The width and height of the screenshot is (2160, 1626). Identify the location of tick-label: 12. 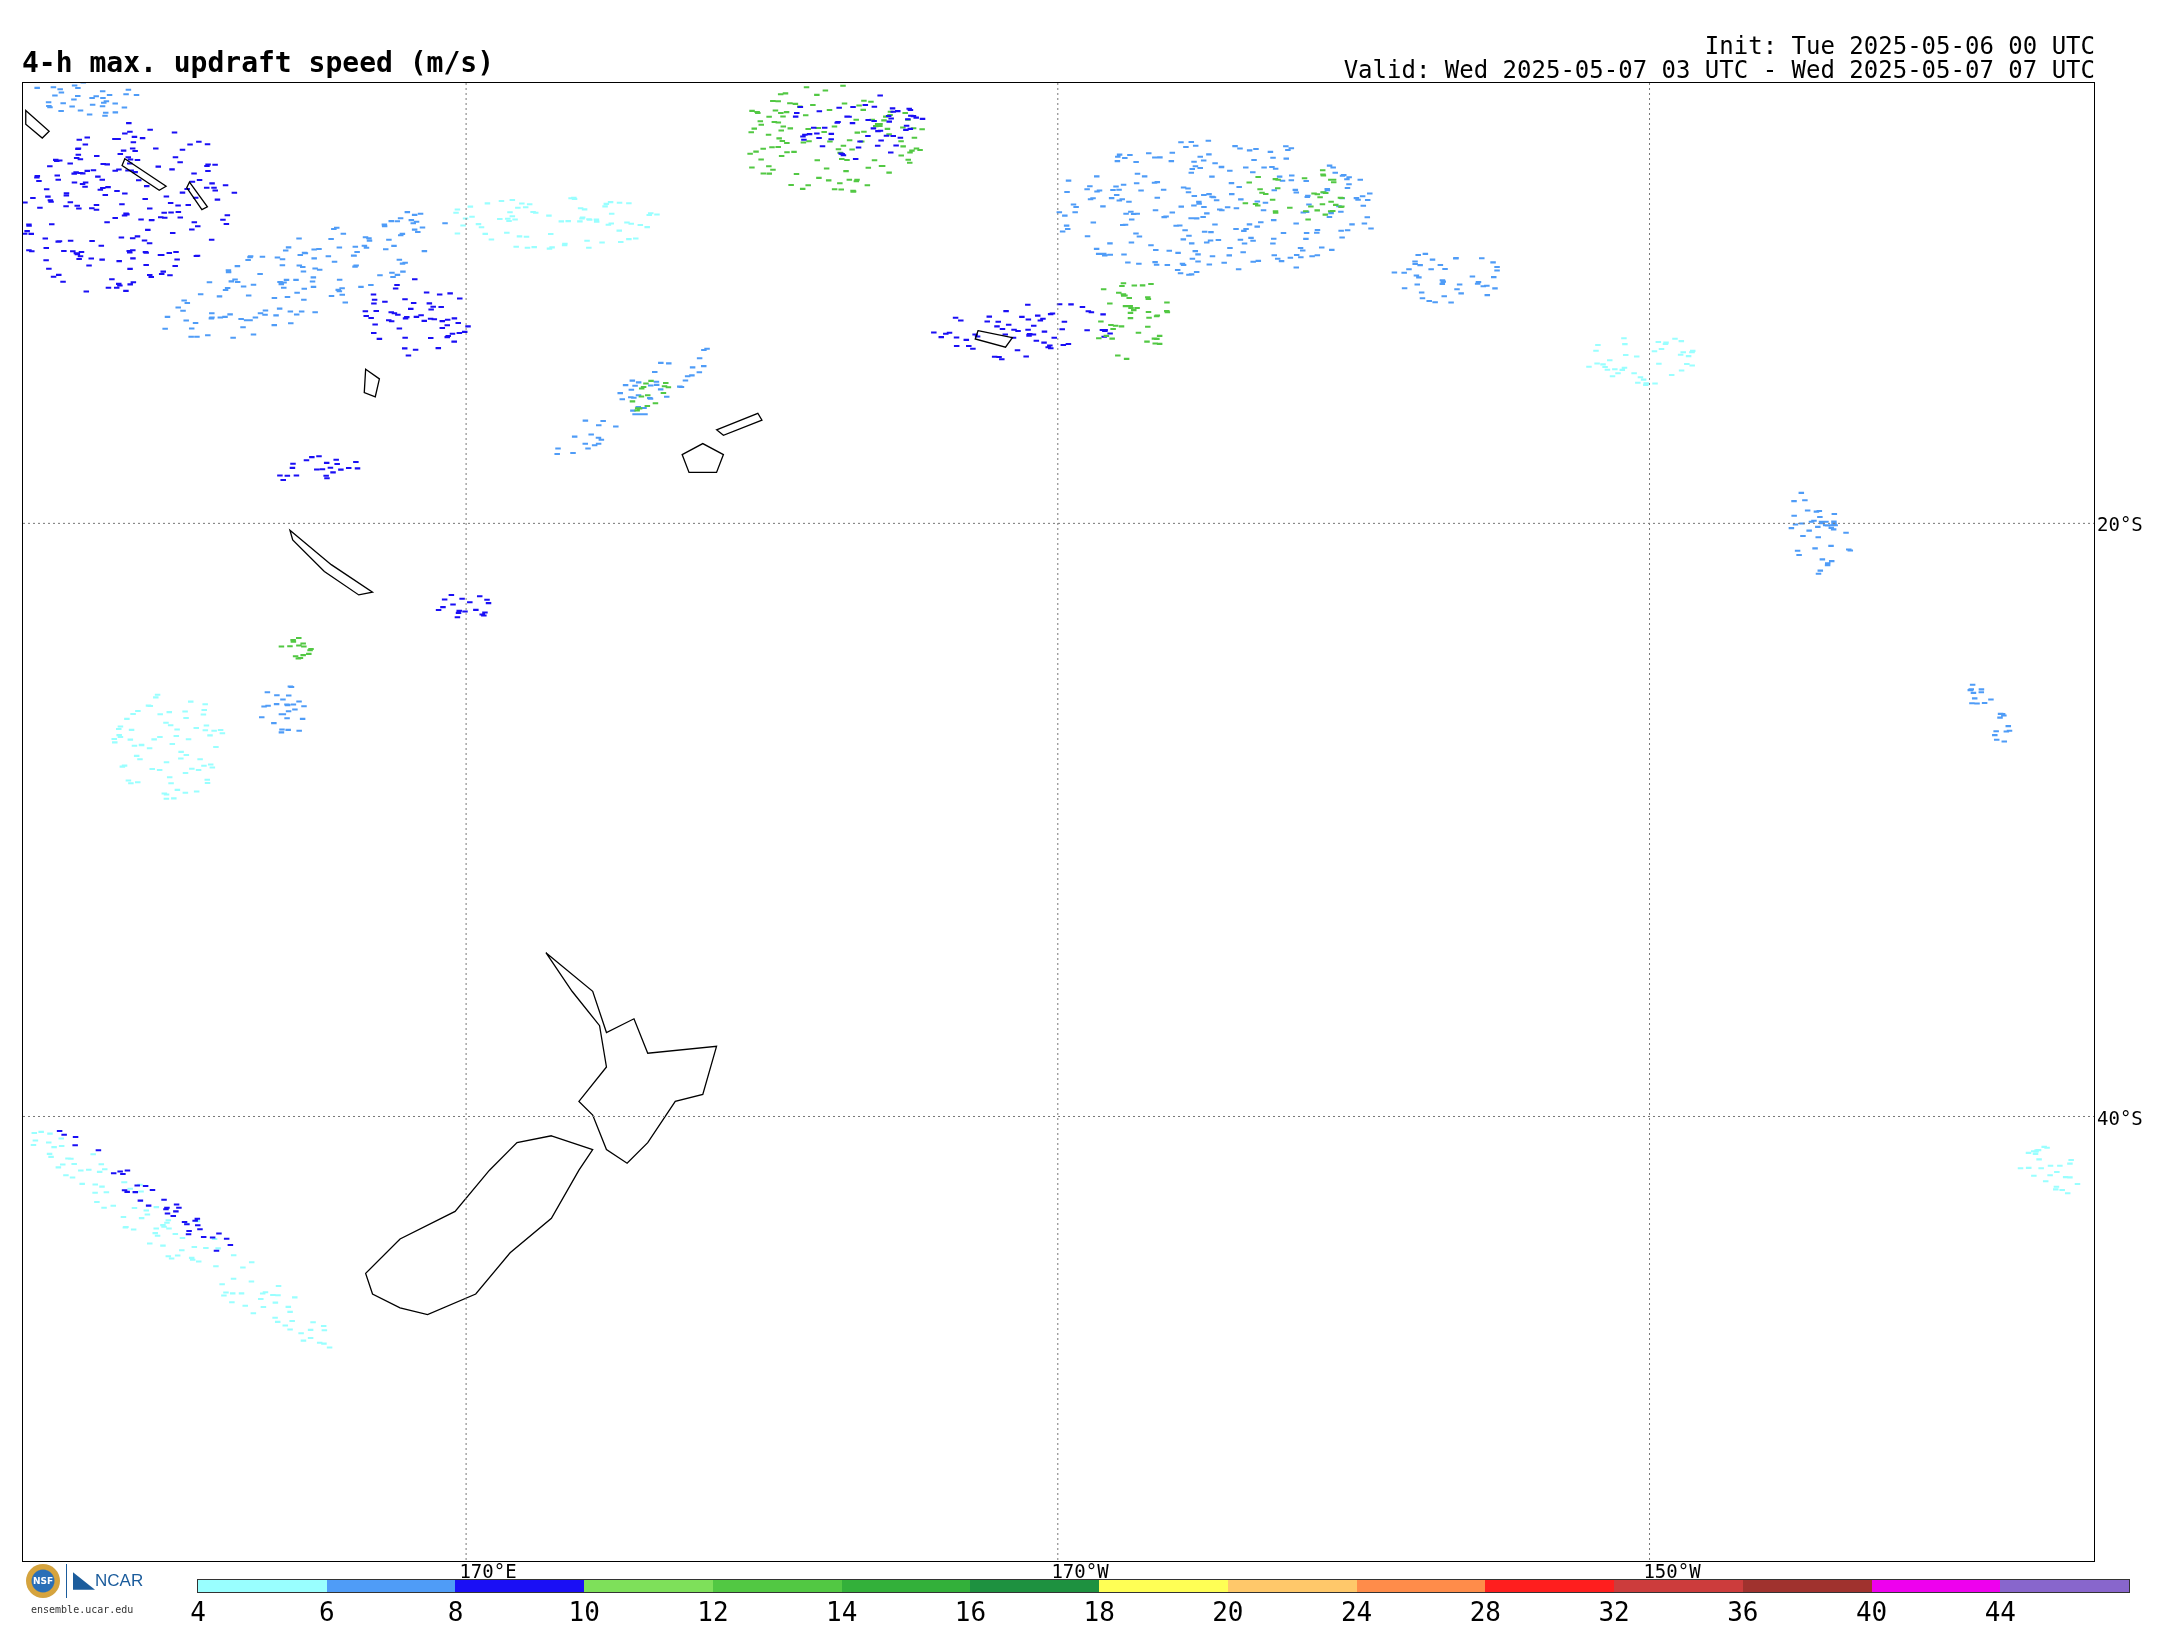
(713, 1612).